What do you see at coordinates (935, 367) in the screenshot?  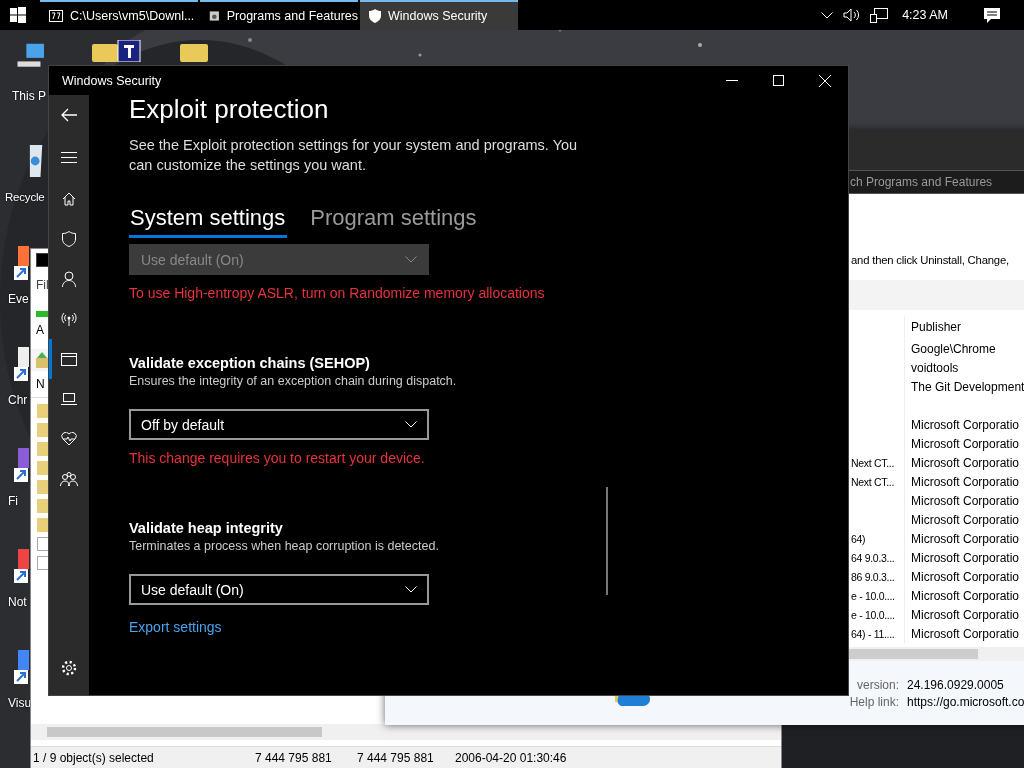 I see `publisher-cell: voidtools` at bounding box center [935, 367].